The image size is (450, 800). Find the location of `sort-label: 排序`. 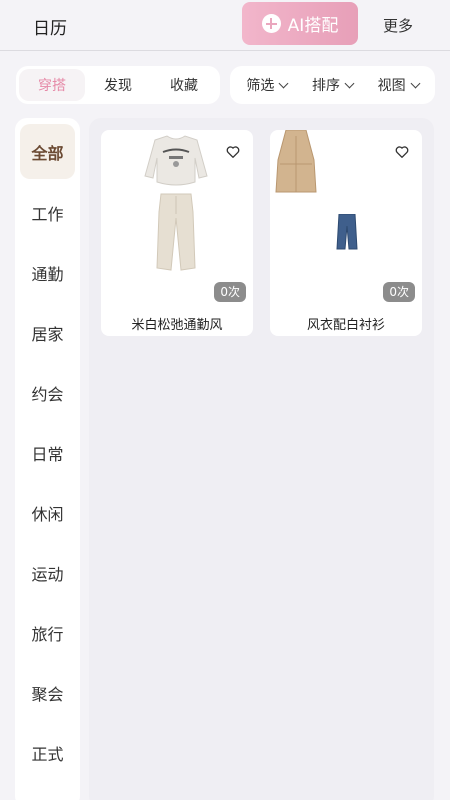

sort-label: 排序 is located at coordinates (325, 86).